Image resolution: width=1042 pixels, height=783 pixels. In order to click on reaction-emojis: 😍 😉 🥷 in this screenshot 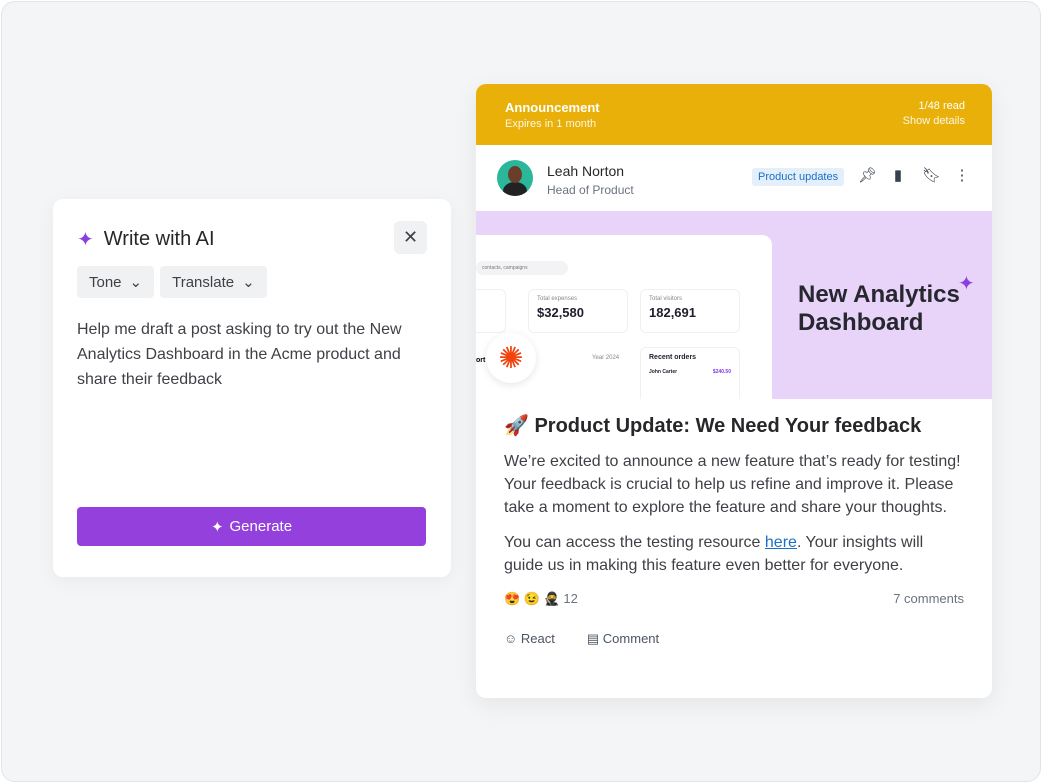, I will do `click(532, 598)`.